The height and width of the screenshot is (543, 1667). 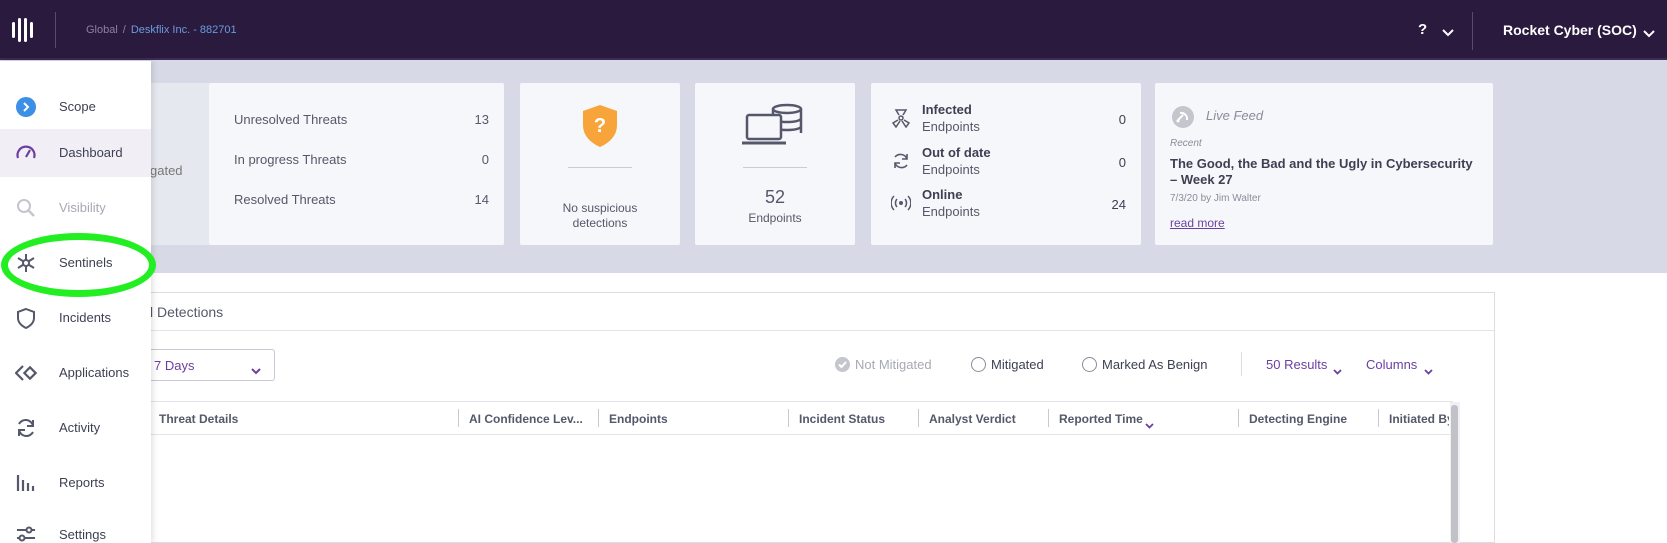 What do you see at coordinates (901, 120) in the screenshot?
I see `radiation-icon` at bounding box center [901, 120].